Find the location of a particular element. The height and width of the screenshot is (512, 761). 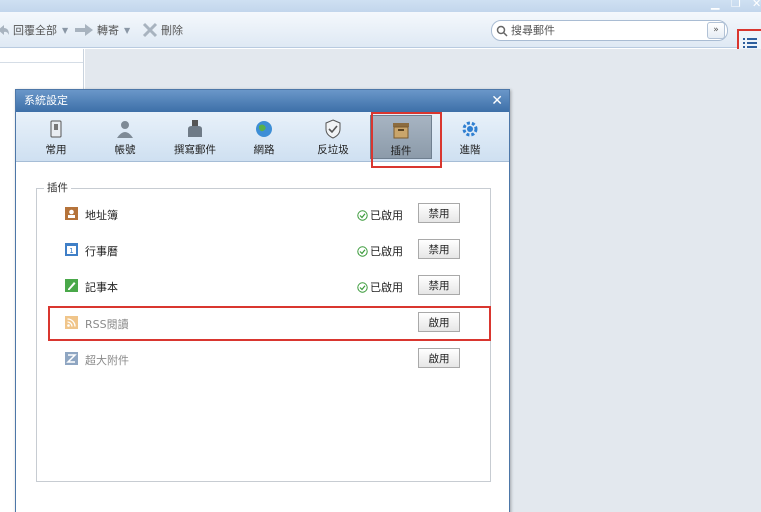

tab-network: 網路 is located at coordinates (264, 137).